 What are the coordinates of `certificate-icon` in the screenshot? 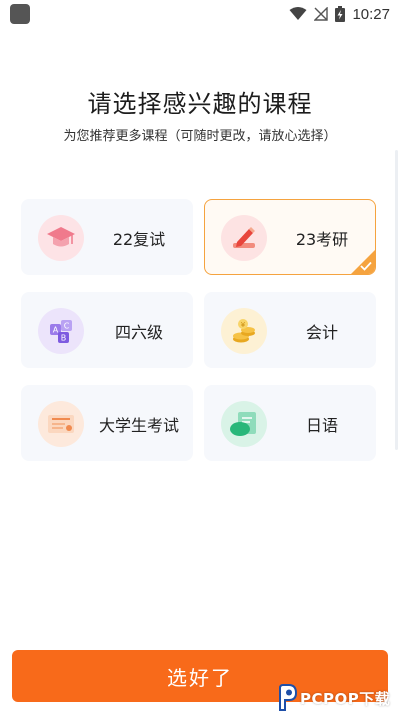 It's located at (61, 424).